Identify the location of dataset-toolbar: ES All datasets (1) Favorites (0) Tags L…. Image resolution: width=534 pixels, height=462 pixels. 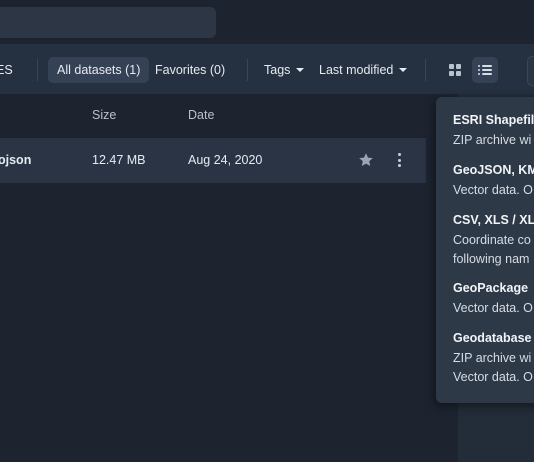
(267, 69).